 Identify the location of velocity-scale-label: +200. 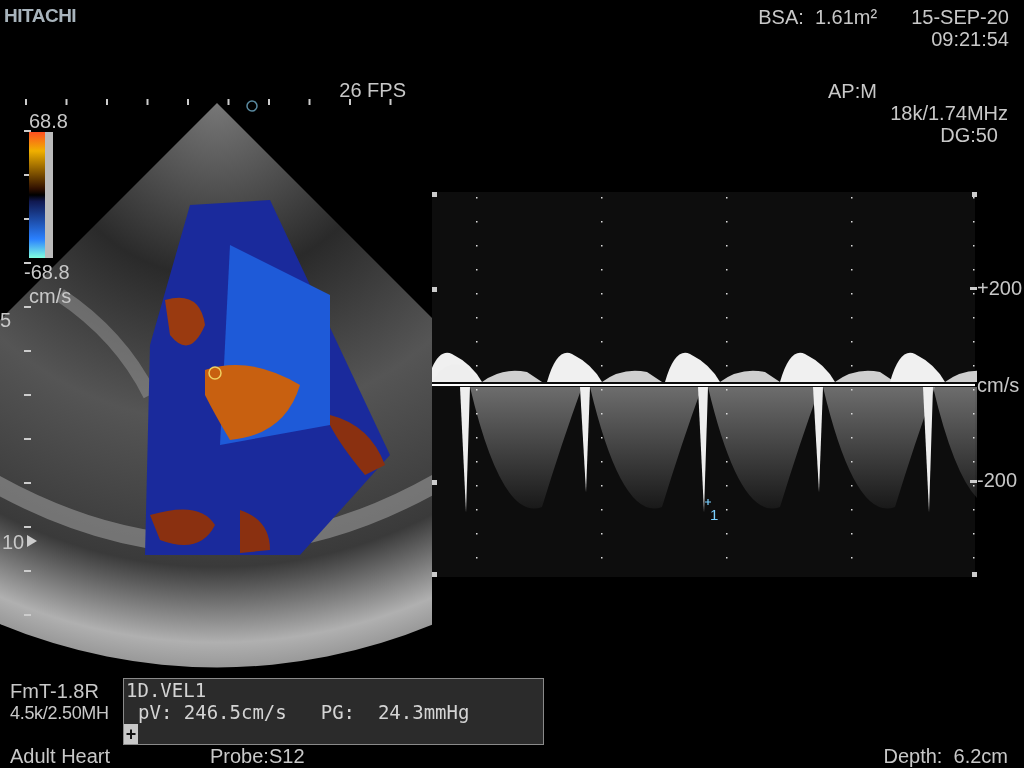
(1000, 288).